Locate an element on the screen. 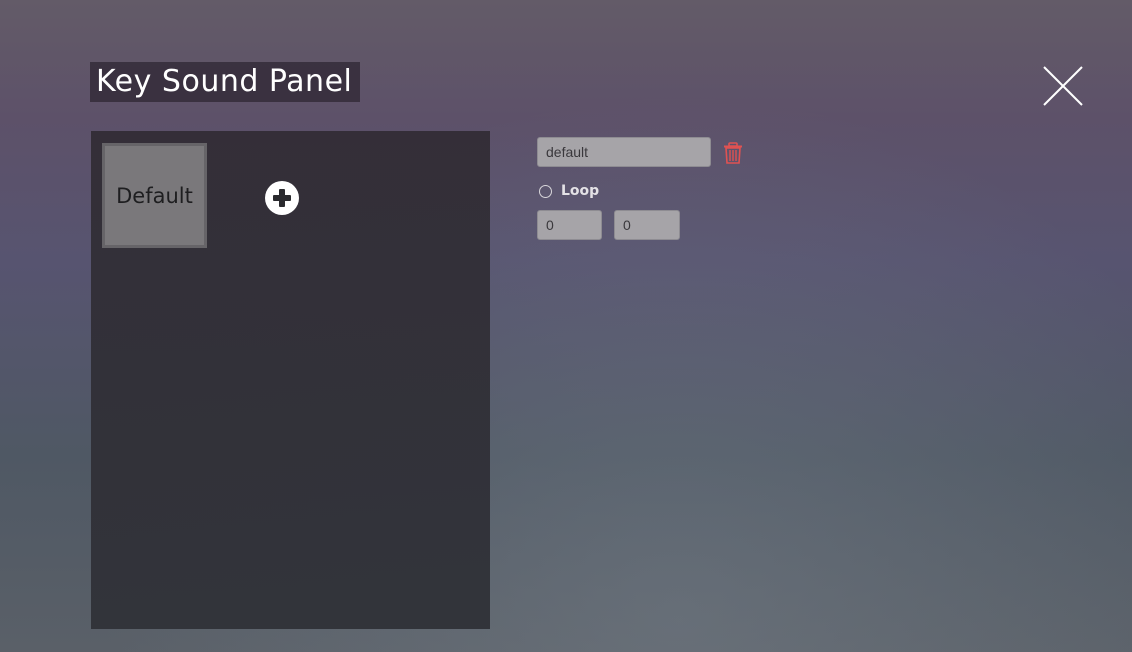 The width and height of the screenshot is (1132, 652). delete-button is located at coordinates (733, 153).